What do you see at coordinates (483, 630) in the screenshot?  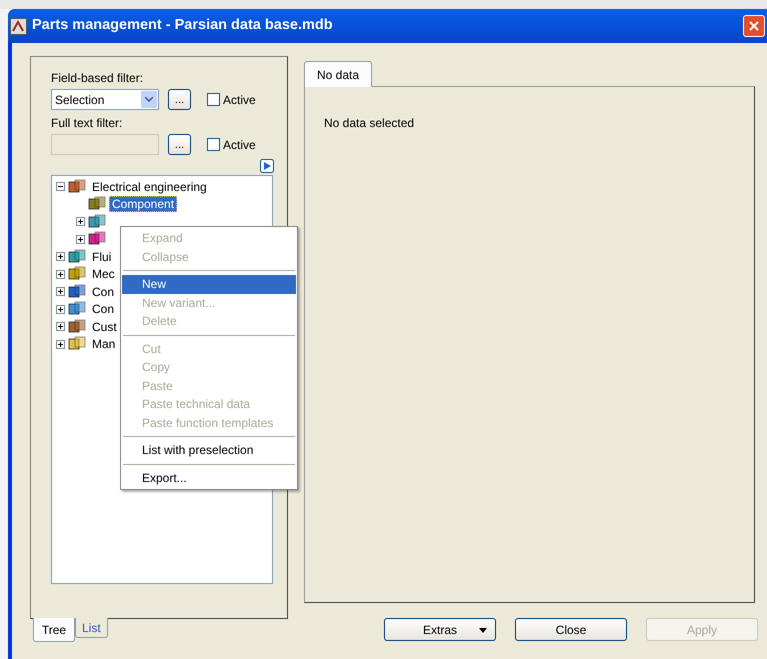 I see `caret-icon` at bounding box center [483, 630].